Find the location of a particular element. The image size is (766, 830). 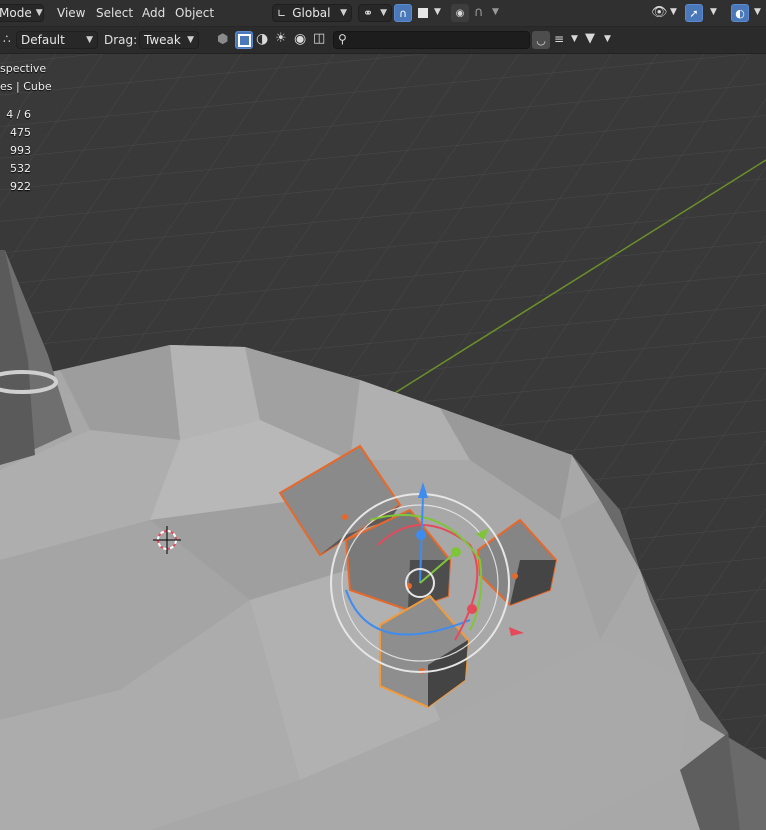

stat-vertices: 475 is located at coordinates (20, 132).